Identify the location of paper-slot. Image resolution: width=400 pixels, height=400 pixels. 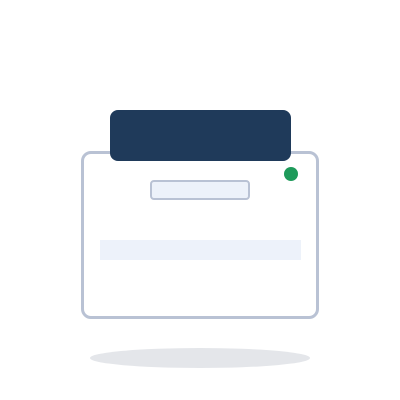
(200, 190).